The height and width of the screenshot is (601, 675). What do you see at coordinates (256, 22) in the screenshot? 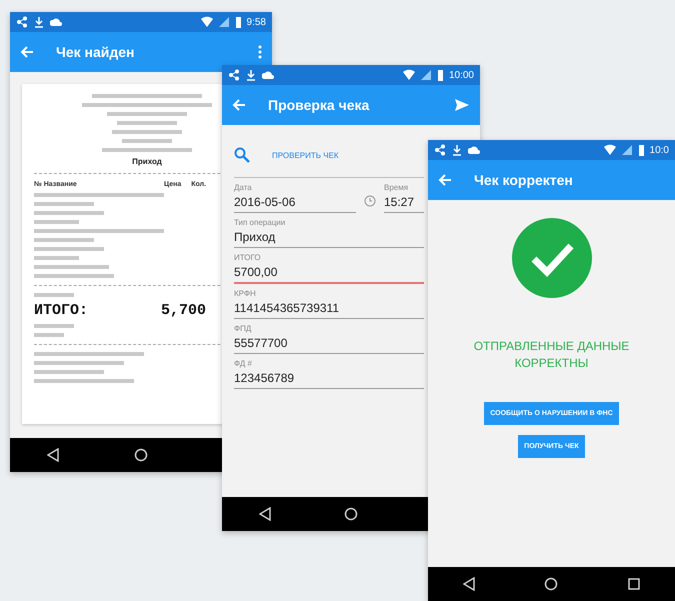
I see `status-time: 9:58` at bounding box center [256, 22].